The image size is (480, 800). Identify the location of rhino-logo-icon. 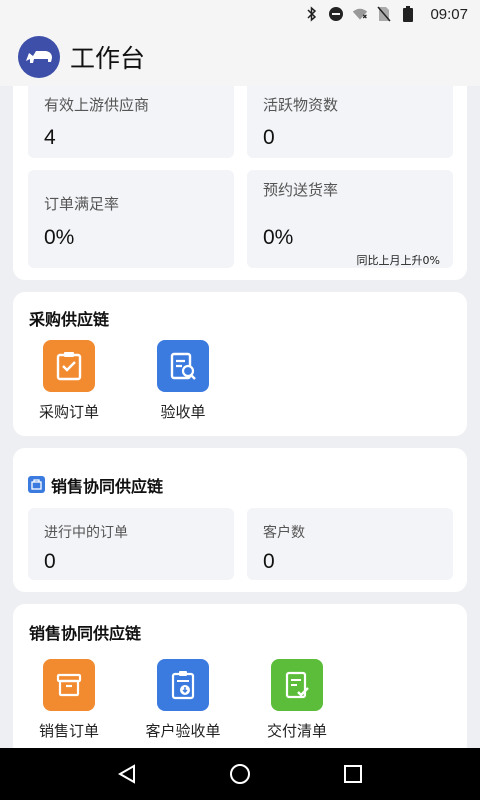
(39, 57).